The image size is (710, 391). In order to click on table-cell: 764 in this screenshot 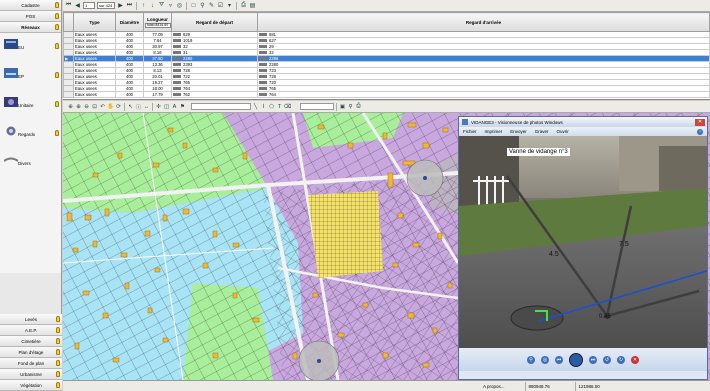, I will do `click(483, 94)`.